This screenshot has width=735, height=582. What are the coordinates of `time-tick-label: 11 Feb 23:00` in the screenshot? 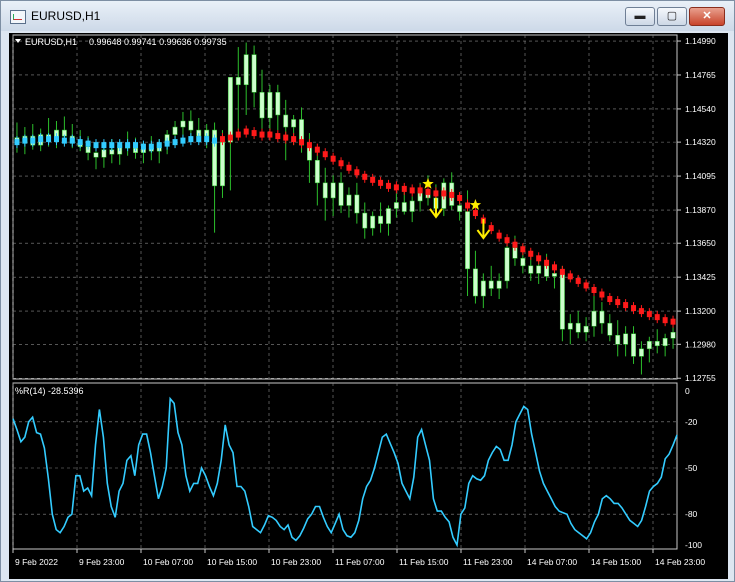 It's located at (488, 562).